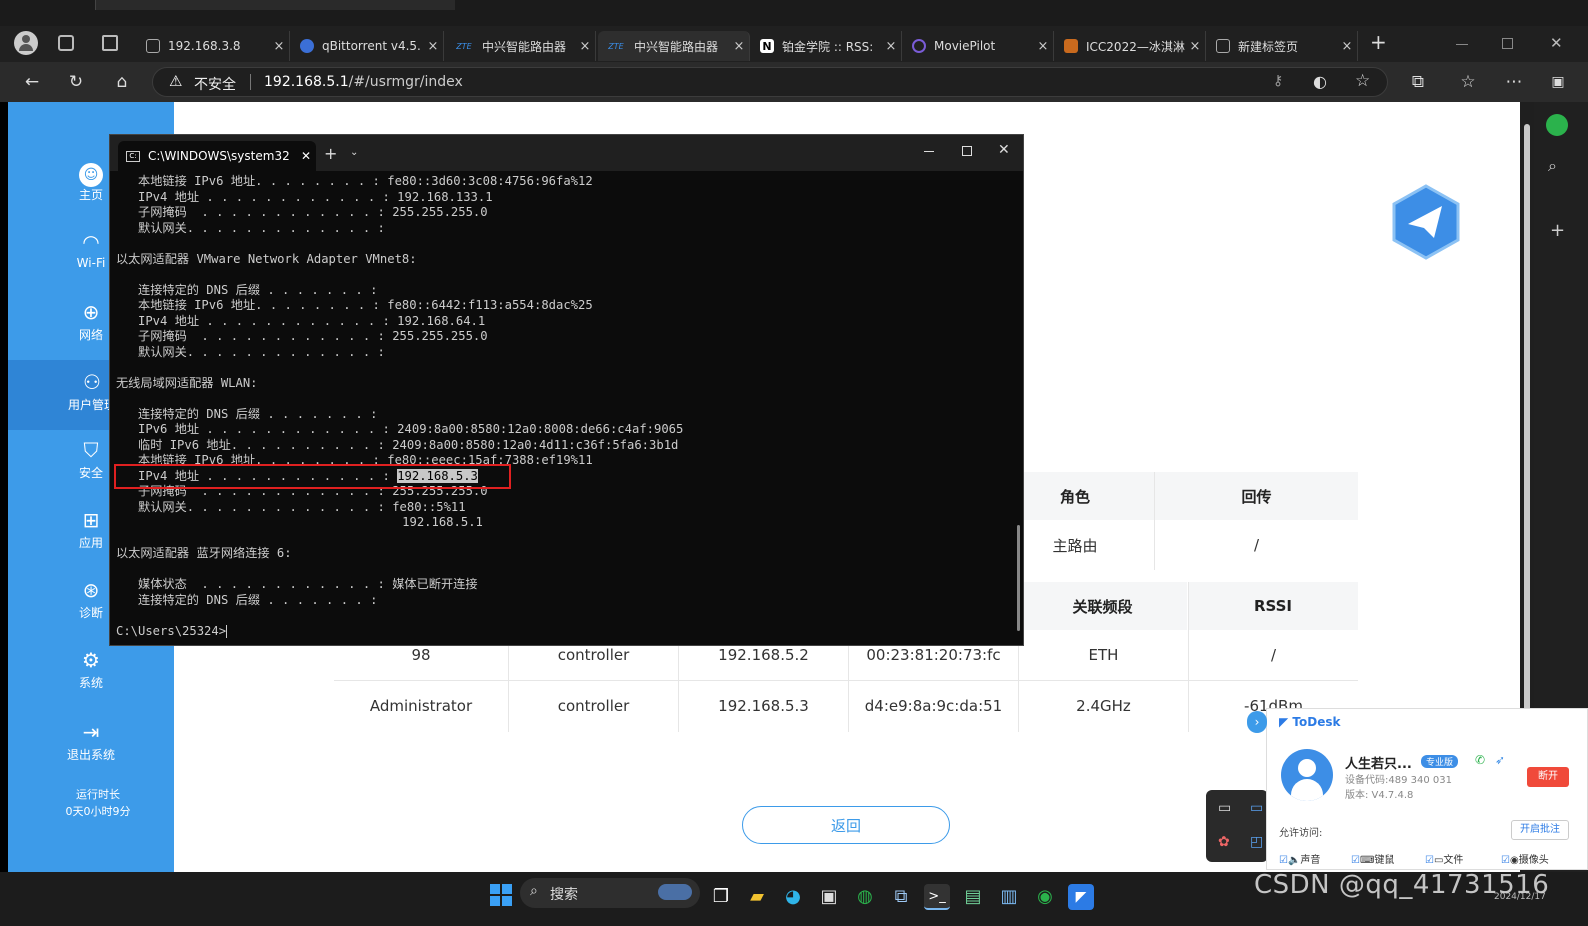 The width and height of the screenshot is (1588, 926). What do you see at coordinates (1224, 842) in the screenshot?
I see `flower-icon: ✿` at bounding box center [1224, 842].